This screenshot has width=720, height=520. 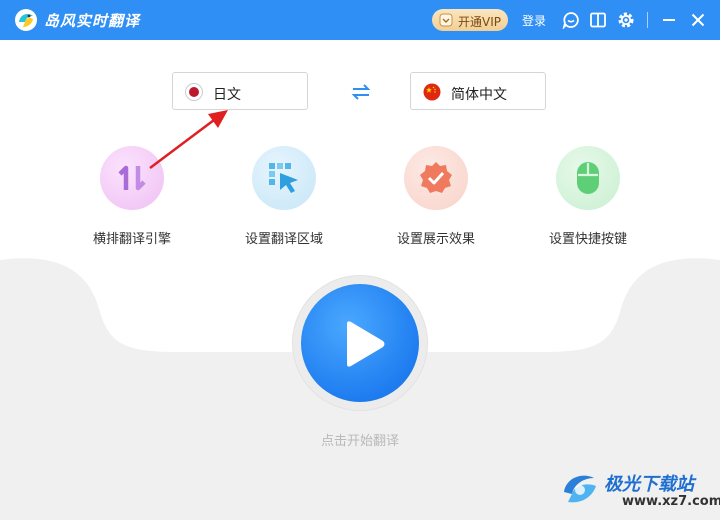 I want to click on japan-flag-icon, so click(x=194, y=92).